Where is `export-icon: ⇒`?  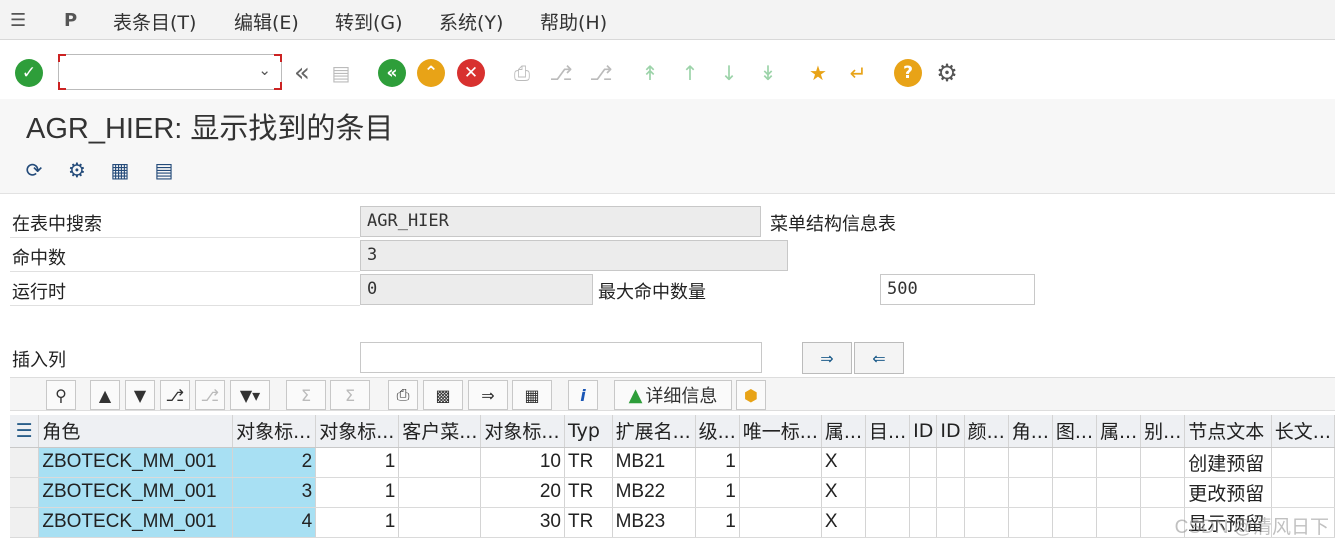
export-icon: ⇒ is located at coordinates (488, 395).